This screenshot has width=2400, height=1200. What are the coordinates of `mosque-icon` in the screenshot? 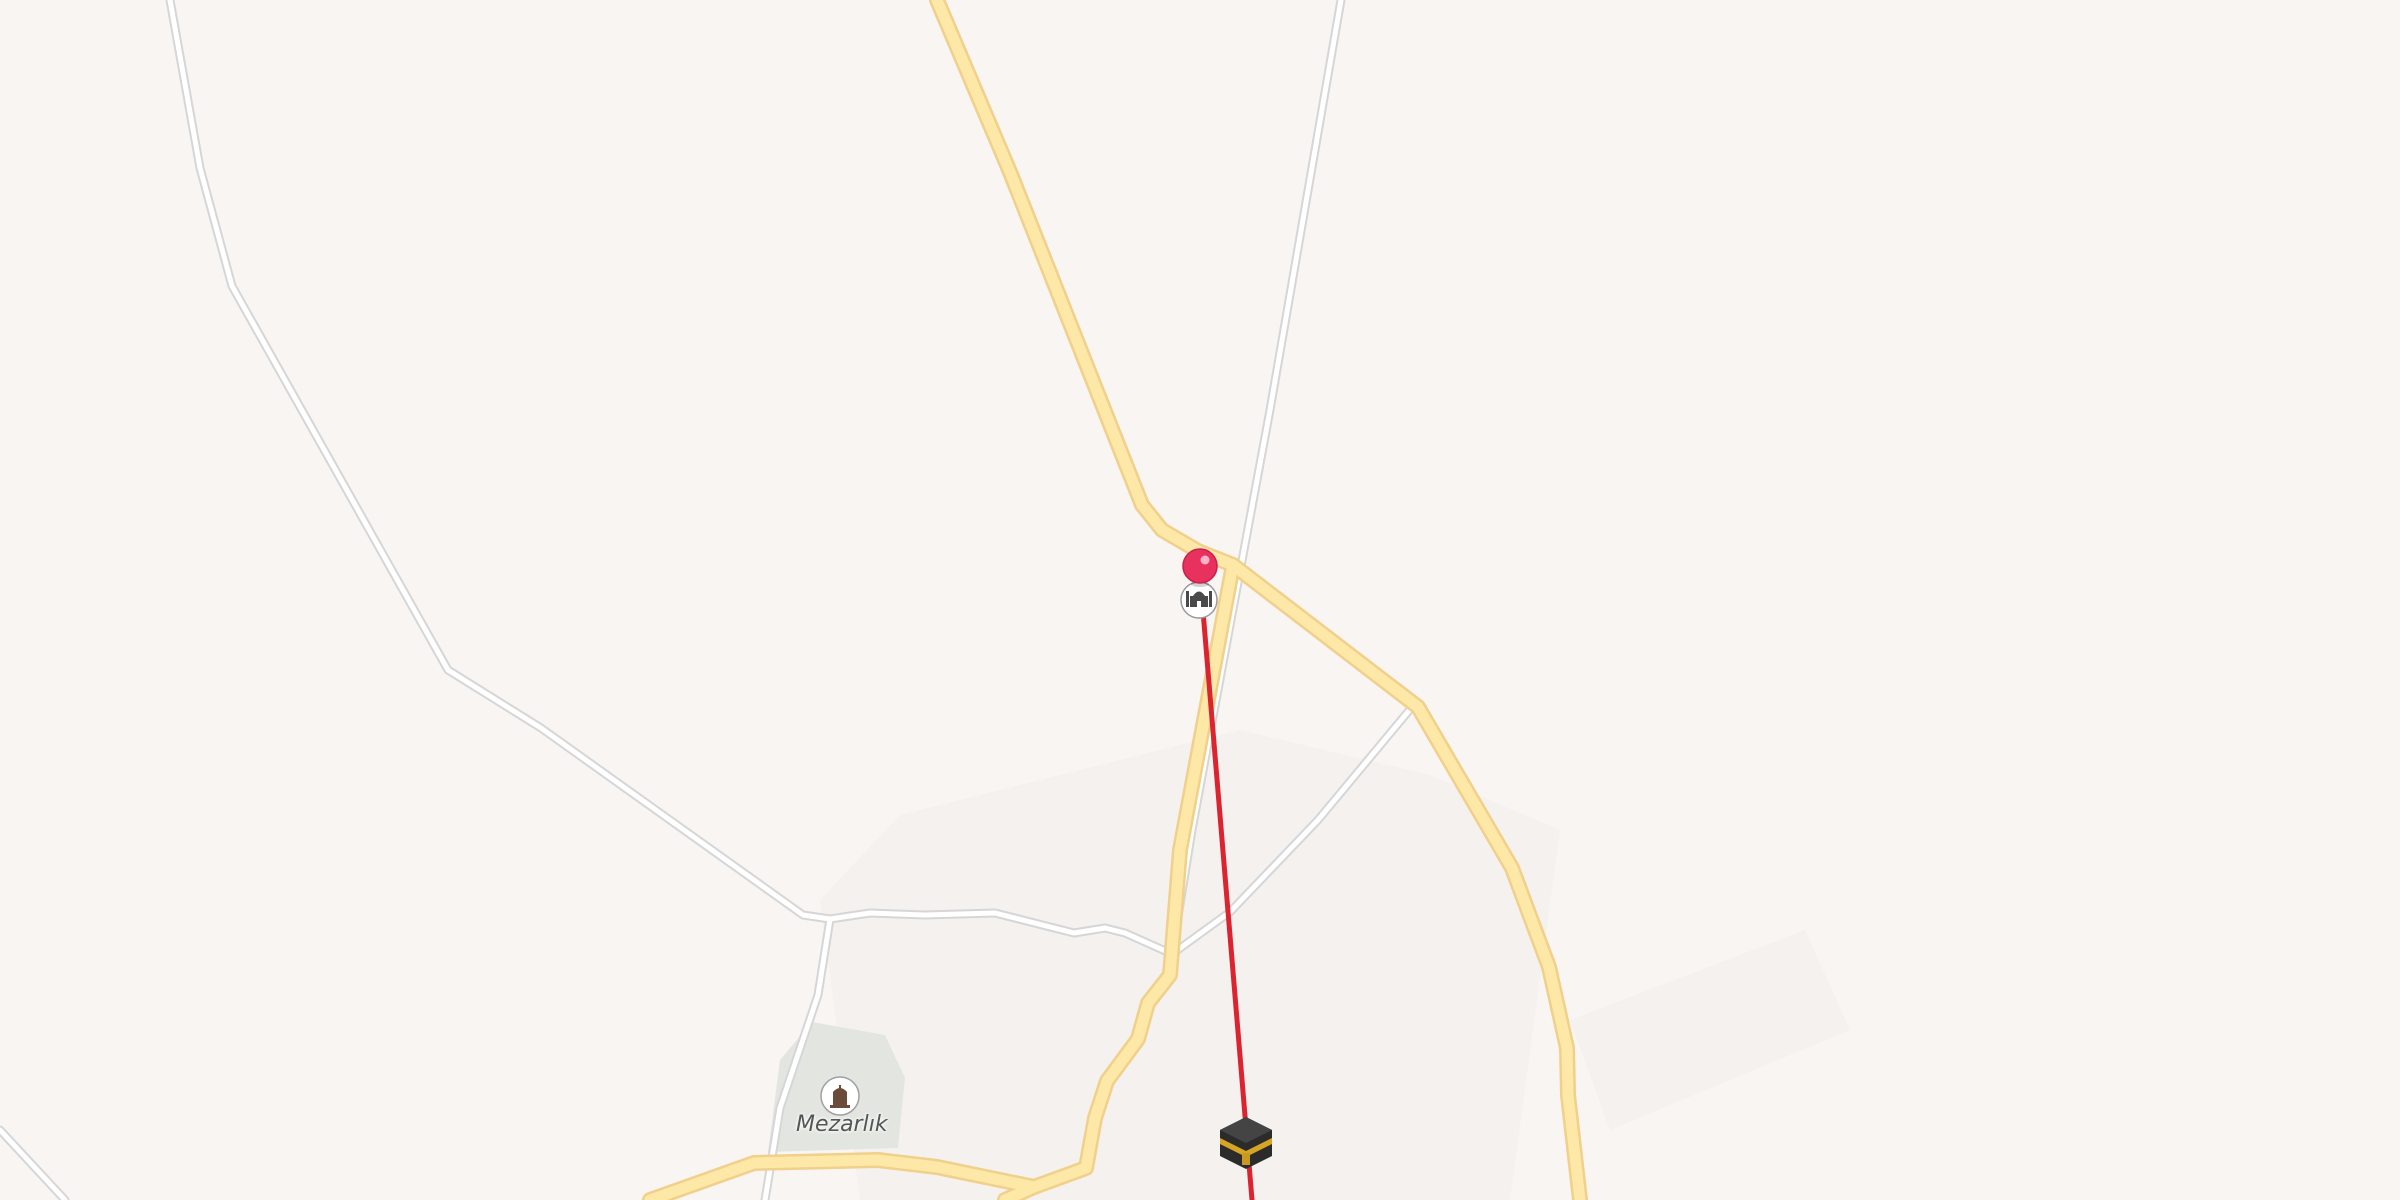 It's located at (1199, 600).